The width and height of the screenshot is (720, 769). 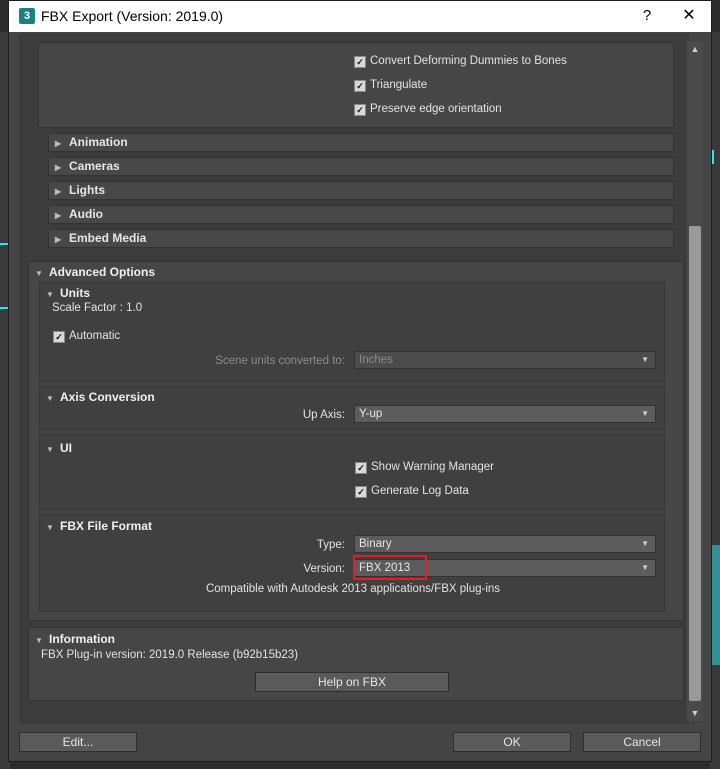 What do you see at coordinates (361, 190) in the screenshot?
I see `rollout-lights: ▶ Lights` at bounding box center [361, 190].